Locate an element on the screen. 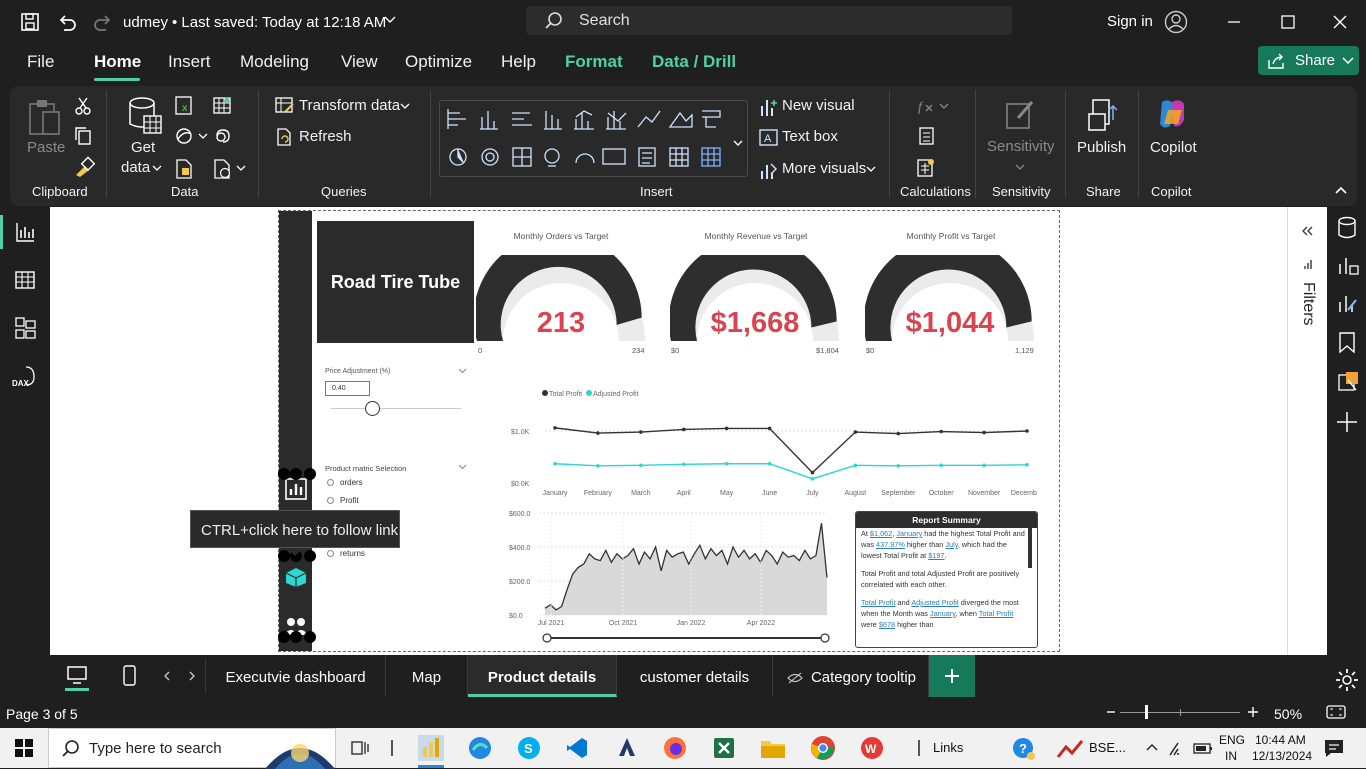 The image size is (1366, 769). zoom-slider-thumb is located at coordinates (1146, 712).